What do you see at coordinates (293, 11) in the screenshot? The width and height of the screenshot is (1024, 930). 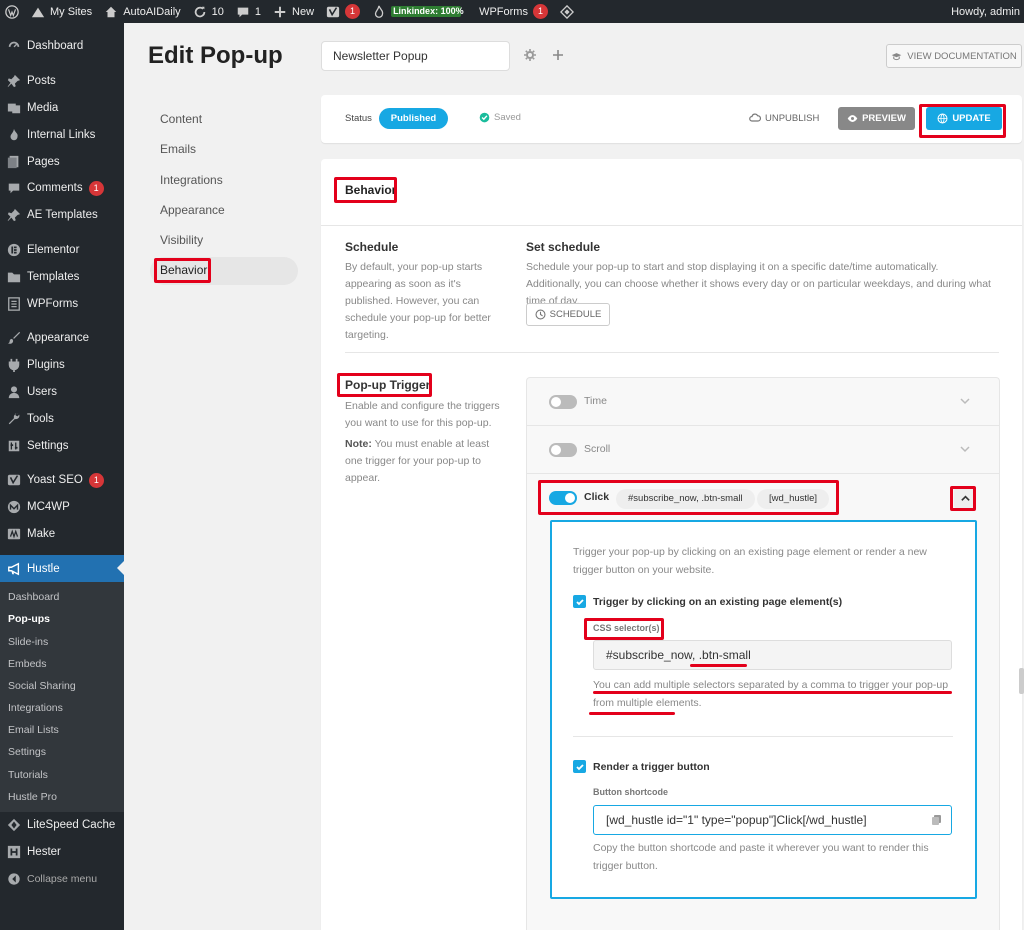 I see `new-content-menu: New` at bounding box center [293, 11].